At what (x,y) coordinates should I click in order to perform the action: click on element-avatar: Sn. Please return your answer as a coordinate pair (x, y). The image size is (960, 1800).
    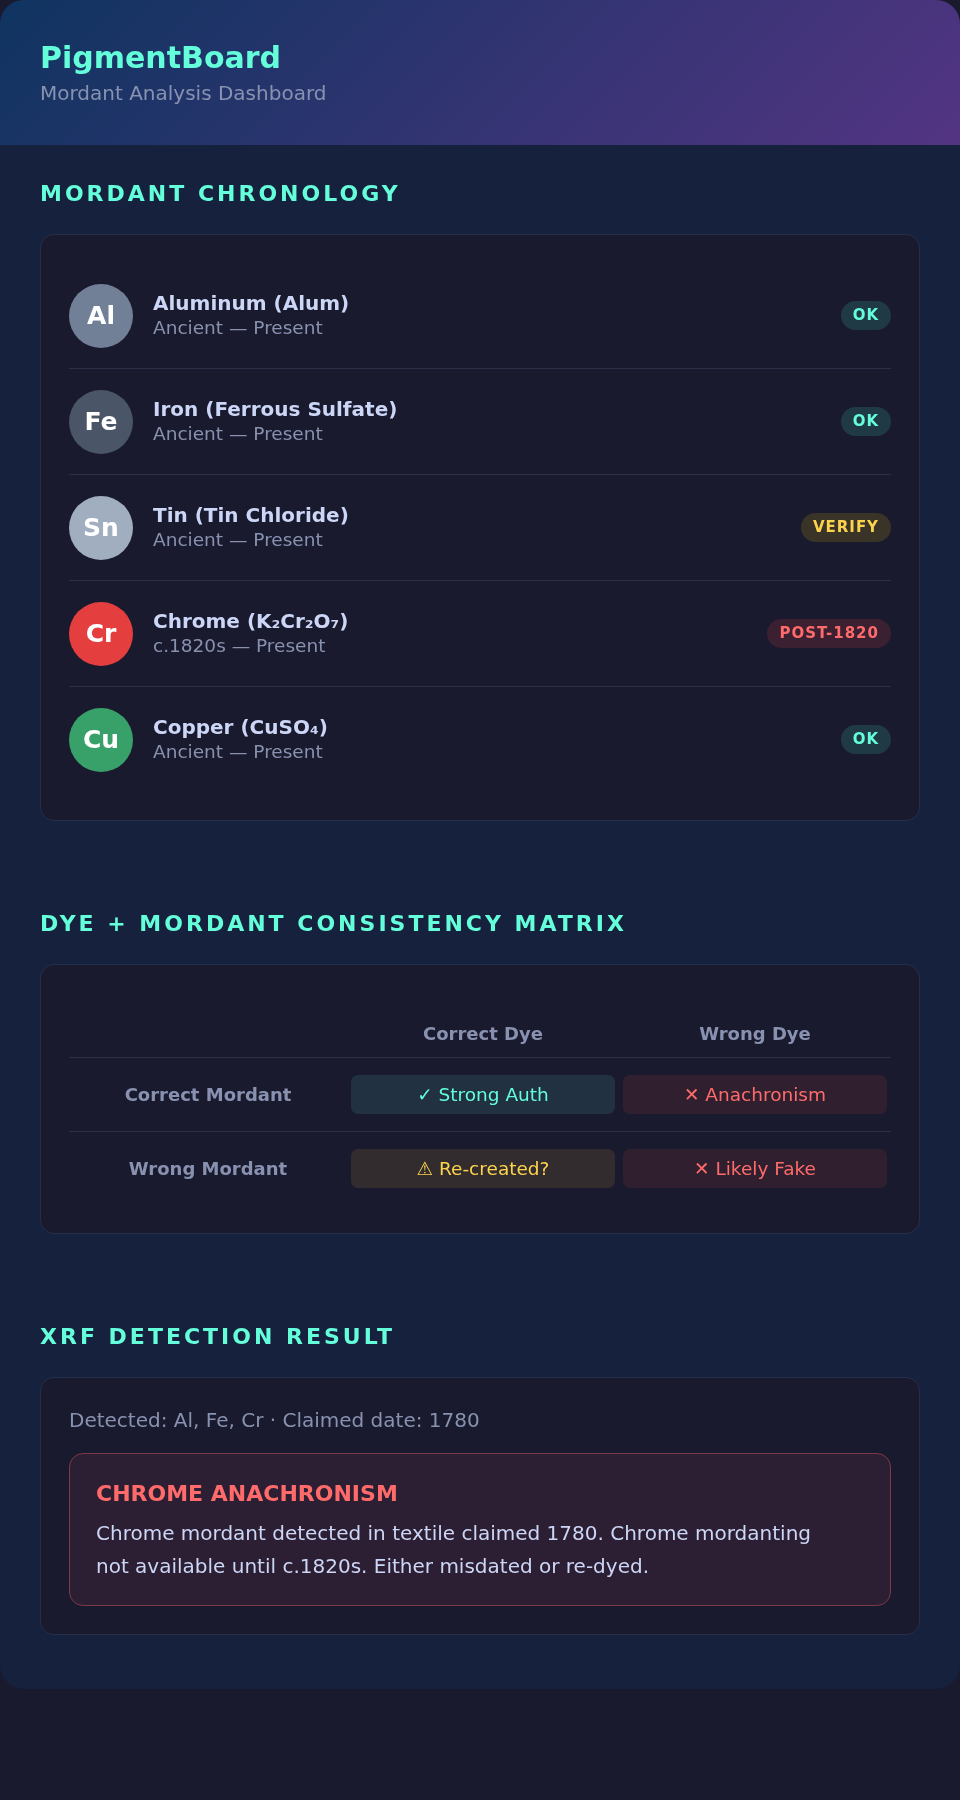
    Looking at the image, I should click on (101, 527).